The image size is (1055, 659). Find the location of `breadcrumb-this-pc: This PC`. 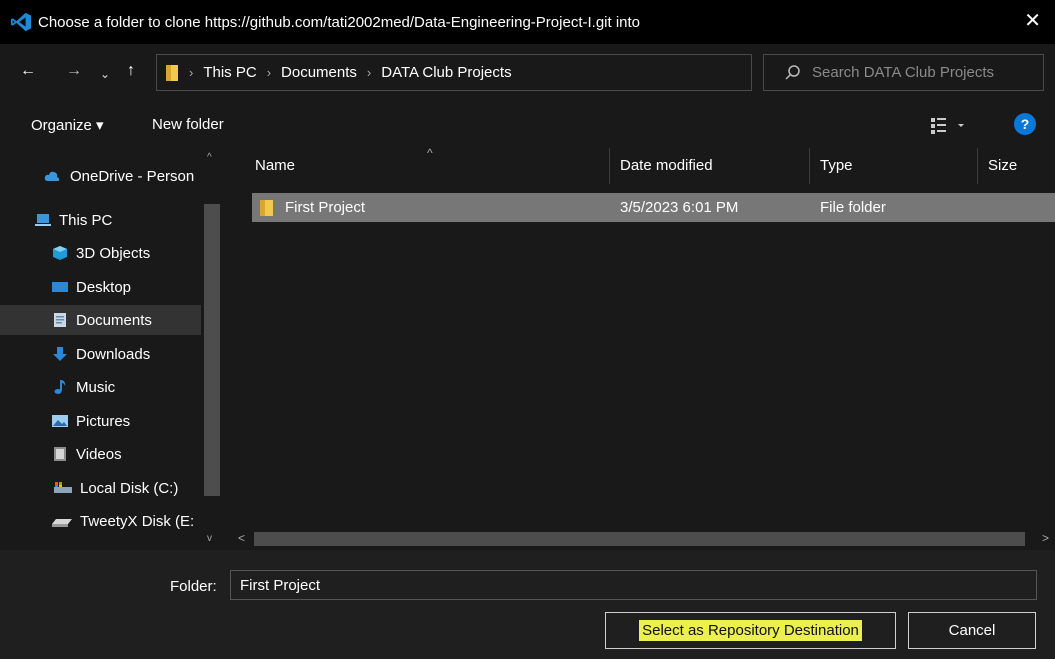

breadcrumb-this-pc: This PC is located at coordinates (229, 72).